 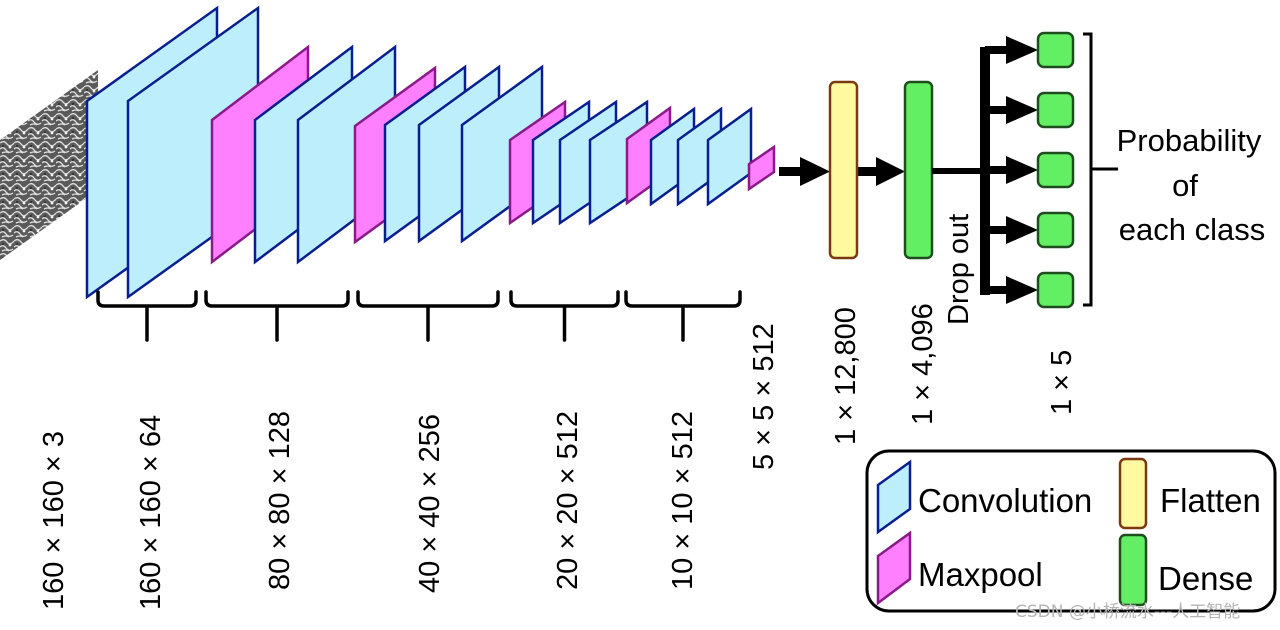 What do you see at coordinates (568, 500) in the screenshot?
I see `block-label-4: 20 × 20 × 512` at bounding box center [568, 500].